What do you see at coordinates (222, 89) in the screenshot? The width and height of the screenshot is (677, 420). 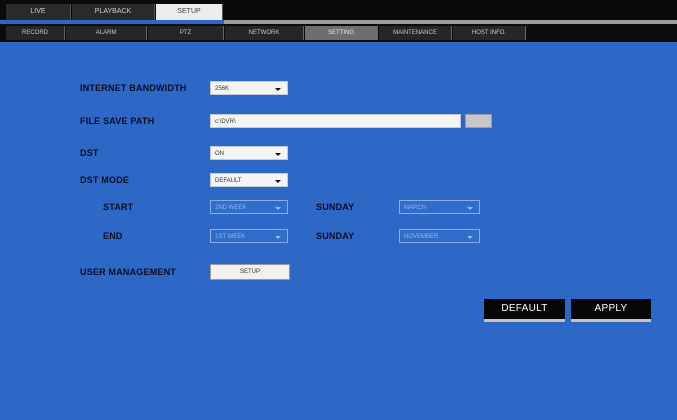 I see `internet-bandwidth-value: 256K` at bounding box center [222, 89].